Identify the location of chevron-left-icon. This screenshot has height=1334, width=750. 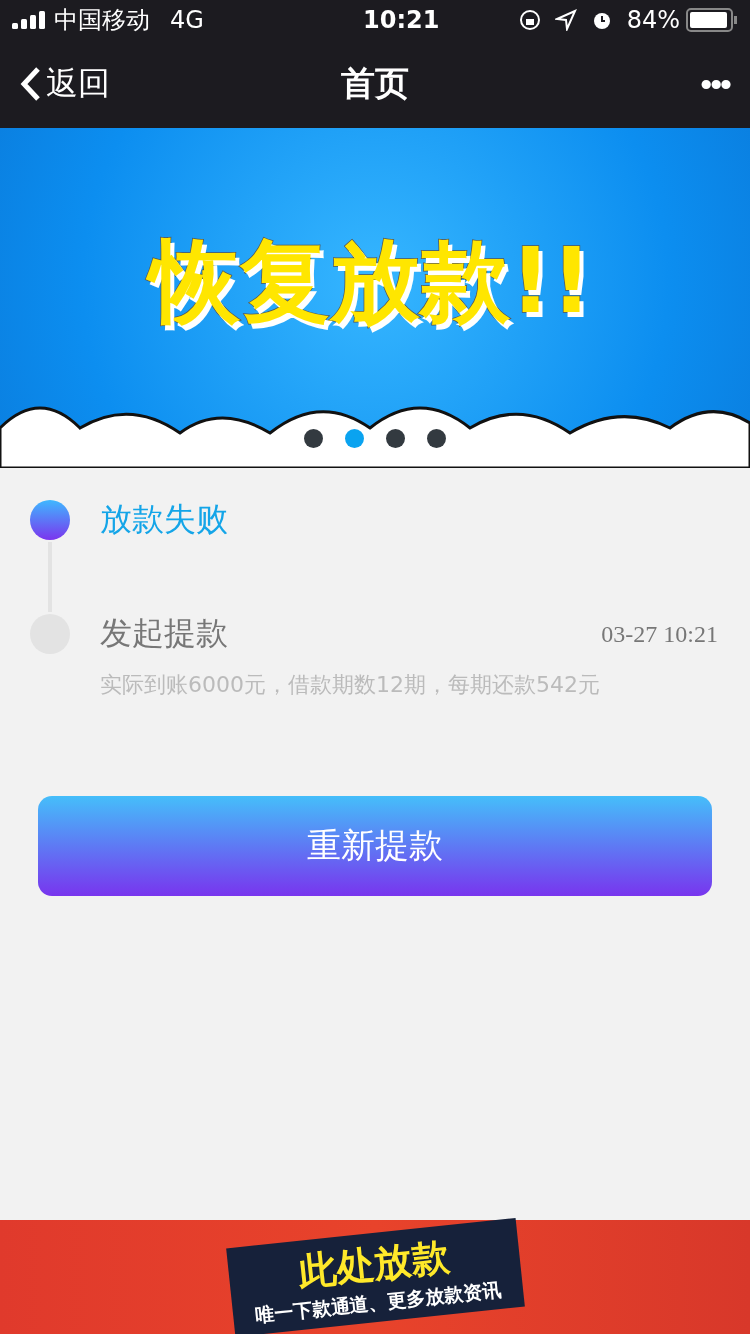
(31, 84).